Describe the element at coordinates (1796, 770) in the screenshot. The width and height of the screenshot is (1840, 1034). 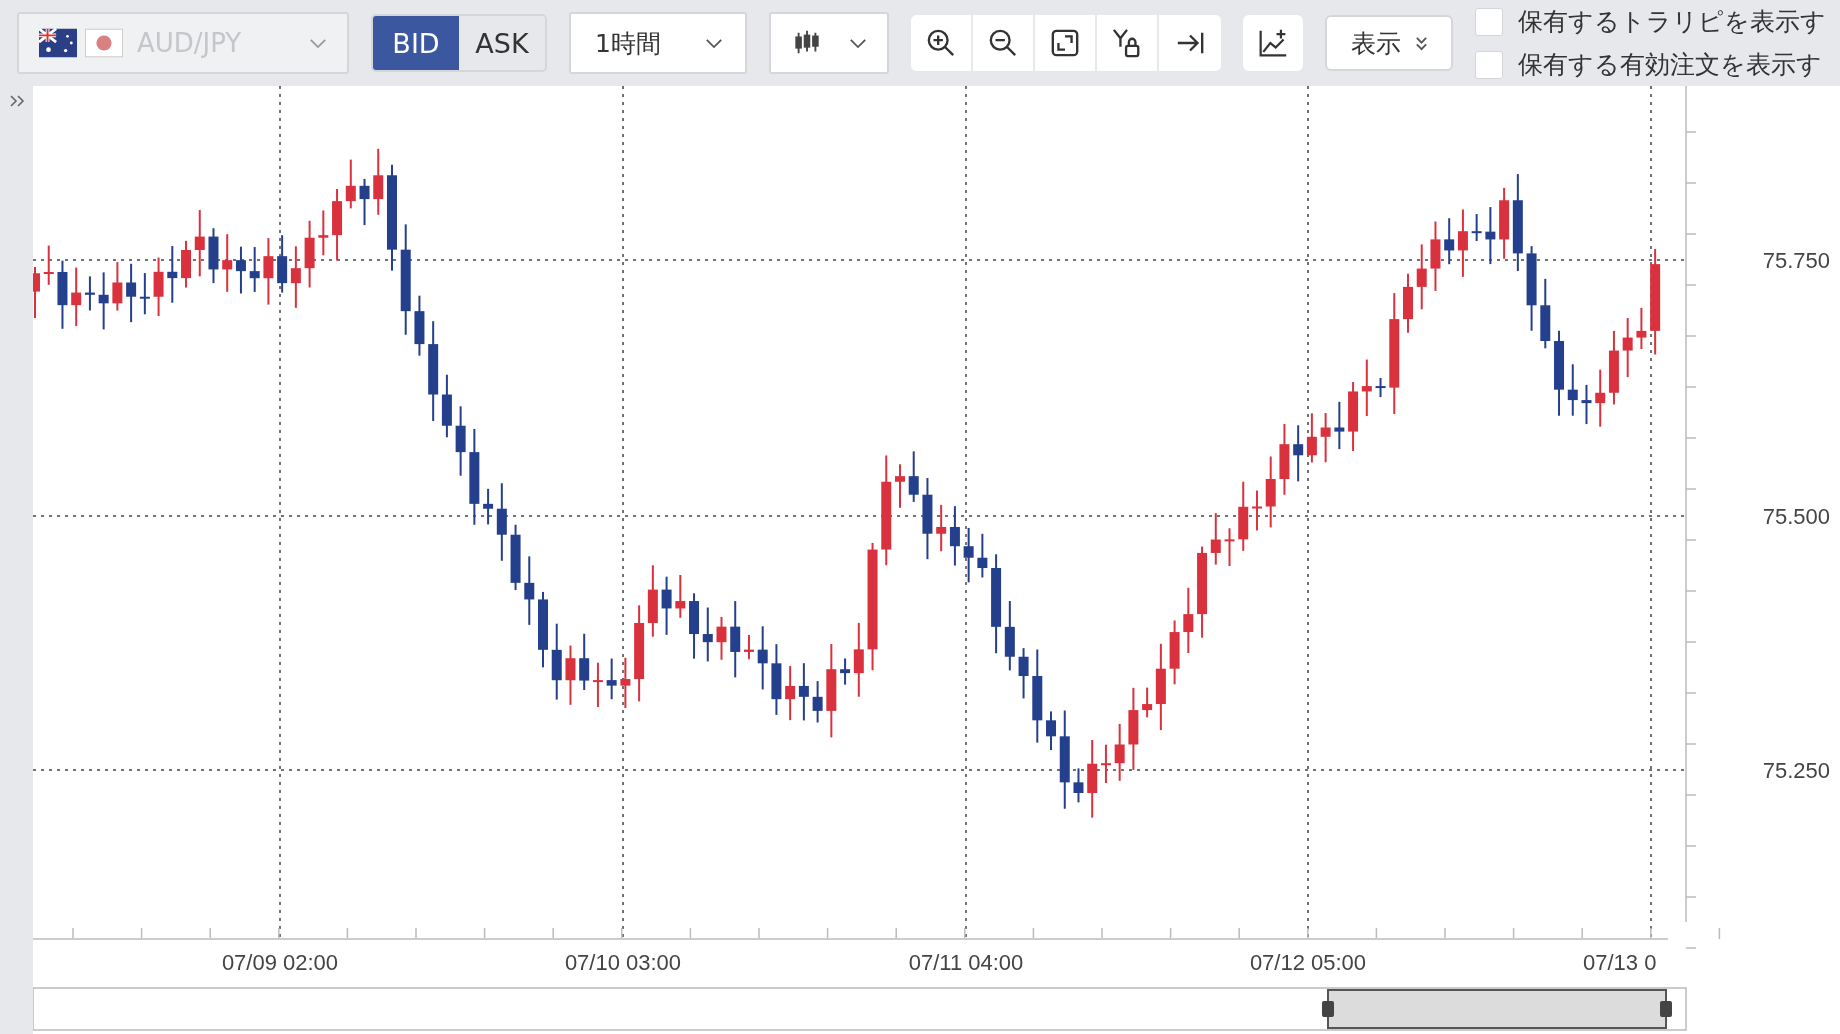
I see `price-axis-label: 75.250` at that location.